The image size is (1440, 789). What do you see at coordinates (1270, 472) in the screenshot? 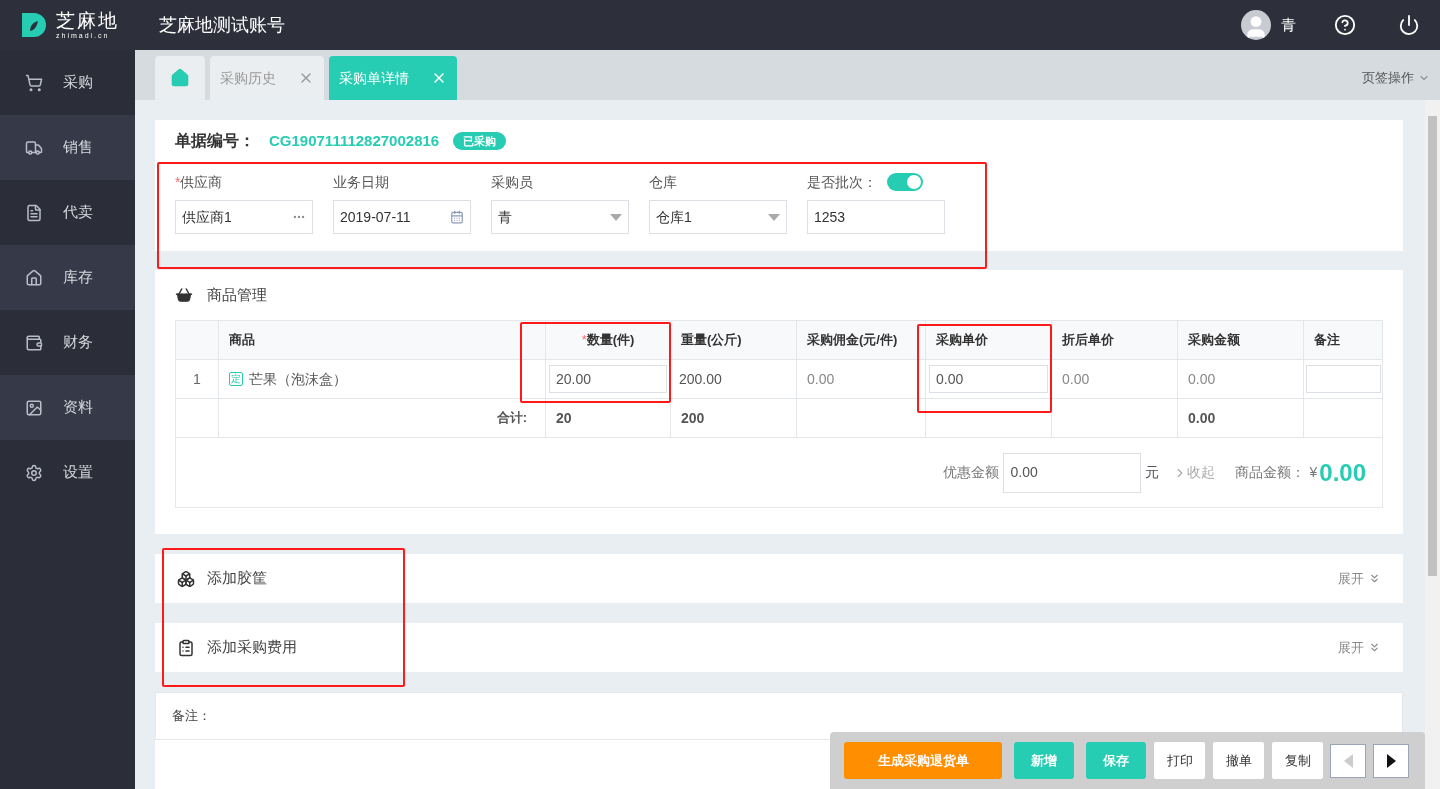
I see `goods-amount-label: 商品金额：` at bounding box center [1270, 472].